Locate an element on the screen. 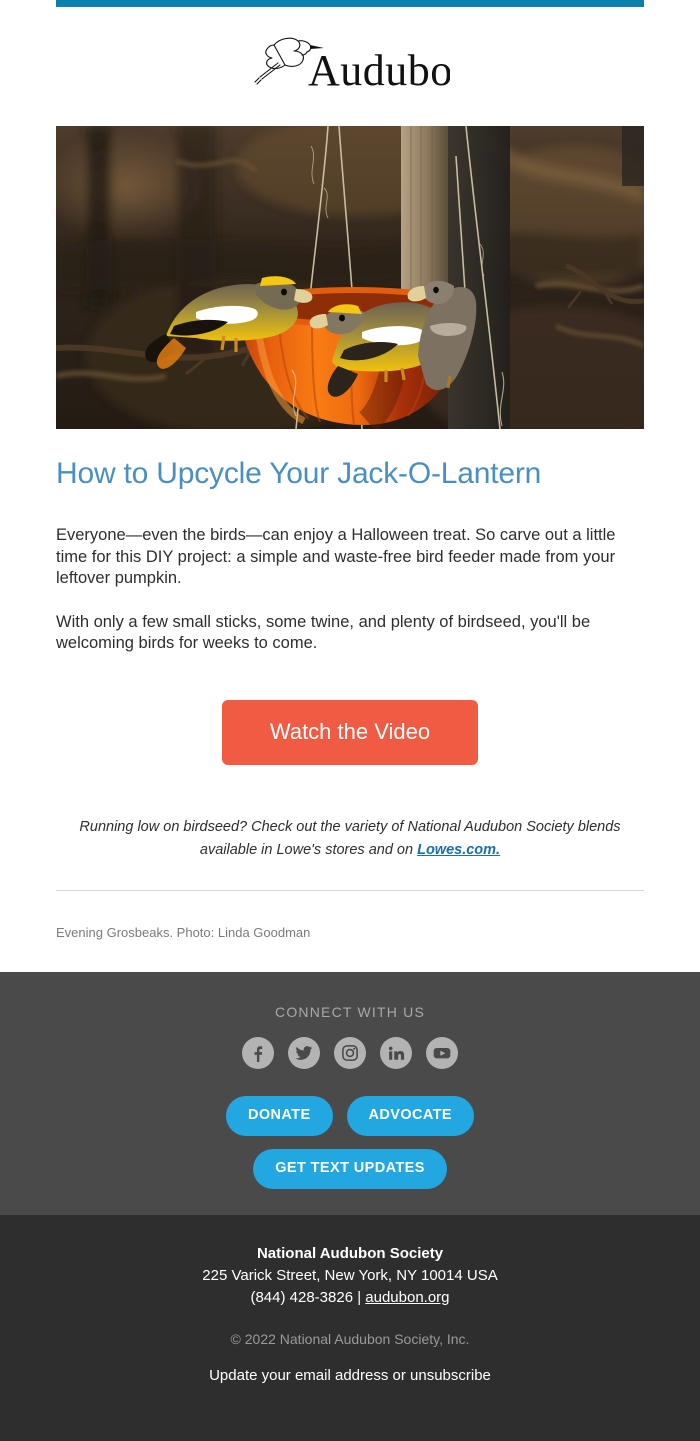 The height and width of the screenshot is (1441, 700). social-link-facebook is located at coordinates (258, 1052).